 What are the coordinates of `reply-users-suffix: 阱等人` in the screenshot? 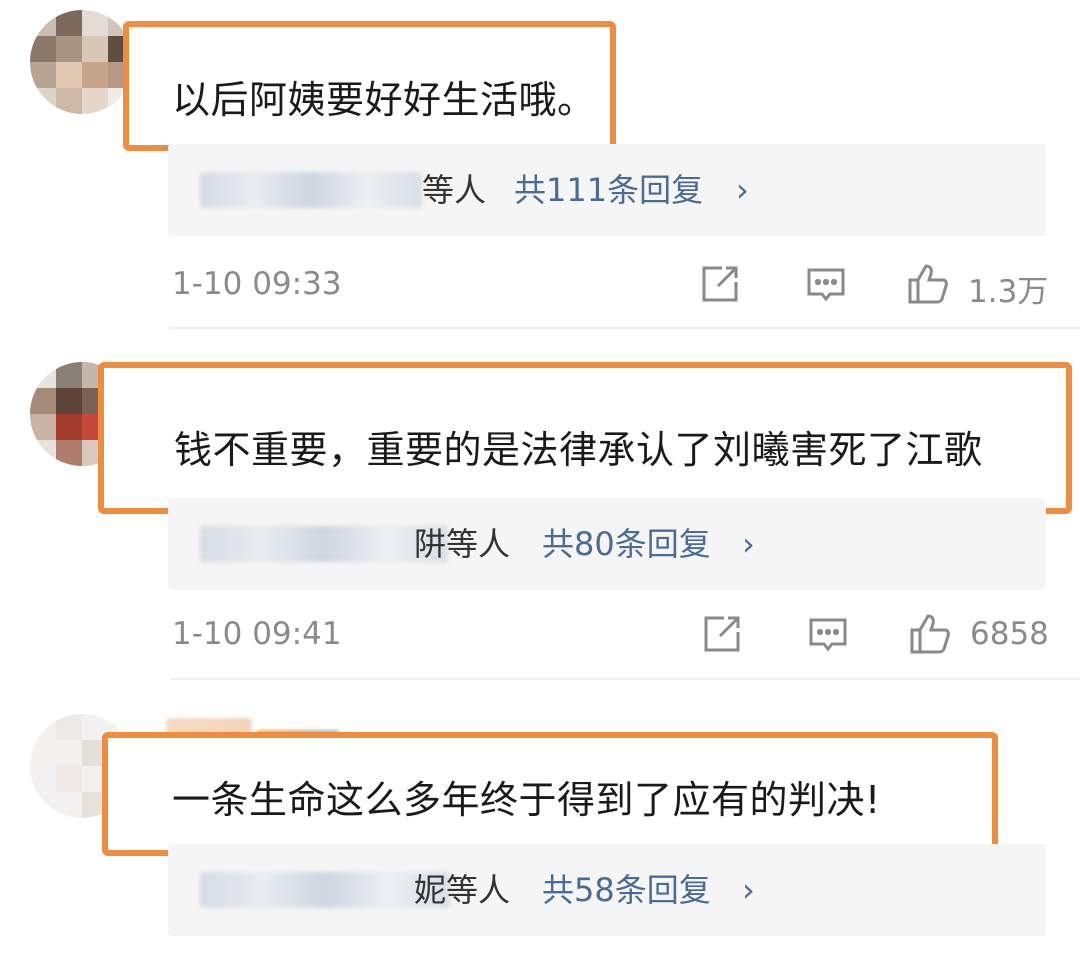 It's located at (462, 544).